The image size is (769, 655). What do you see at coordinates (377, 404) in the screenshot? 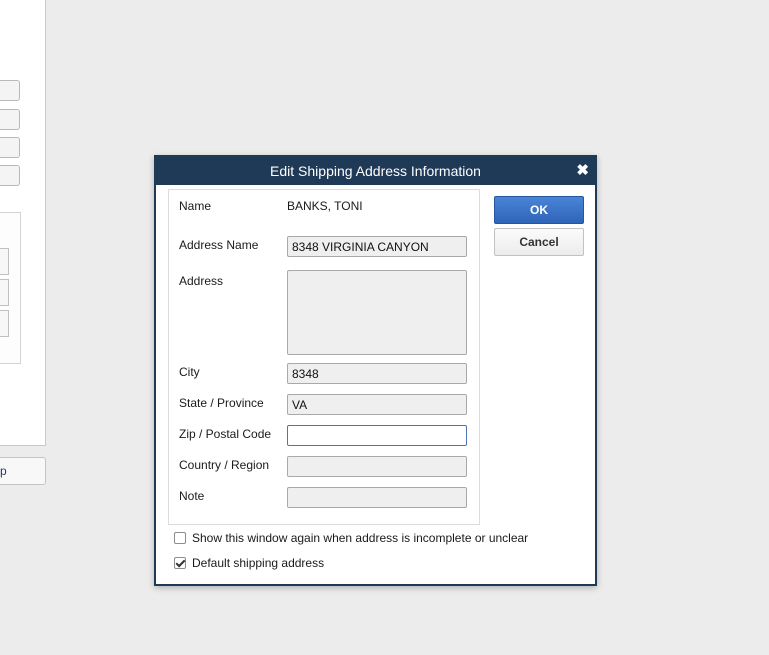
I see `state-field` at bounding box center [377, 404].